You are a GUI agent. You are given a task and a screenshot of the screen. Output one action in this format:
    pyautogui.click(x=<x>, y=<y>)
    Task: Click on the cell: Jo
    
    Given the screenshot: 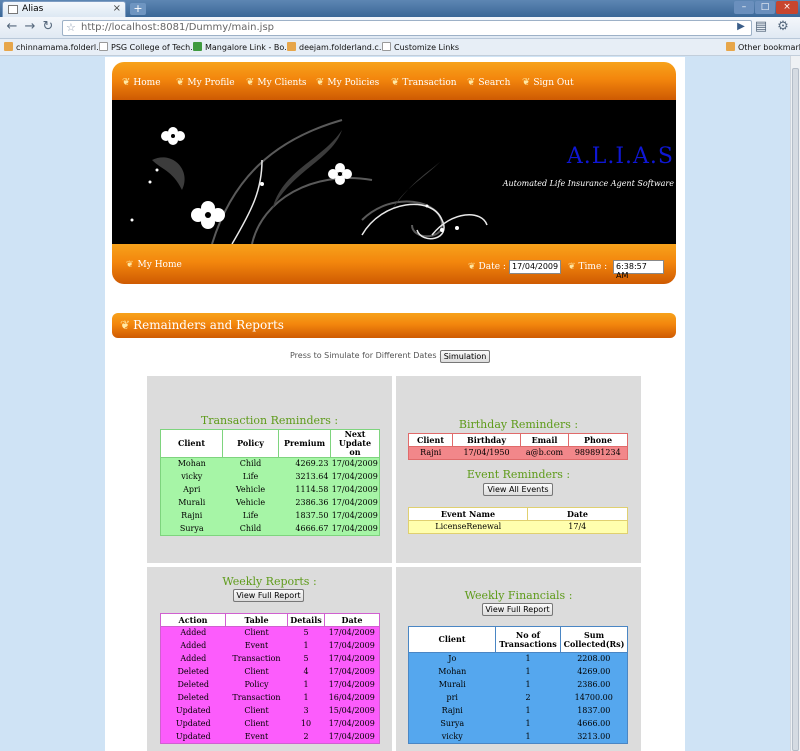 What is the action you would take?
    pyautogui.click(x=452, y=659)
    